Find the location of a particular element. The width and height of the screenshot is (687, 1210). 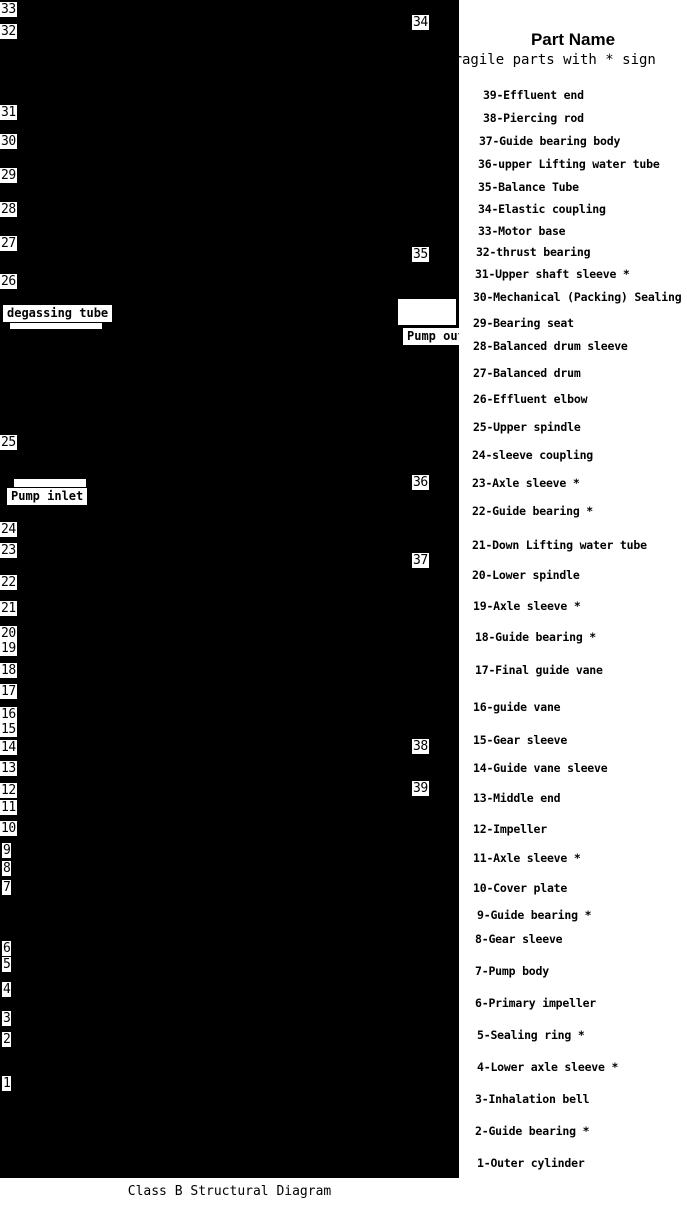

callout-number-34: 34 is located at coordinates (420, 22).